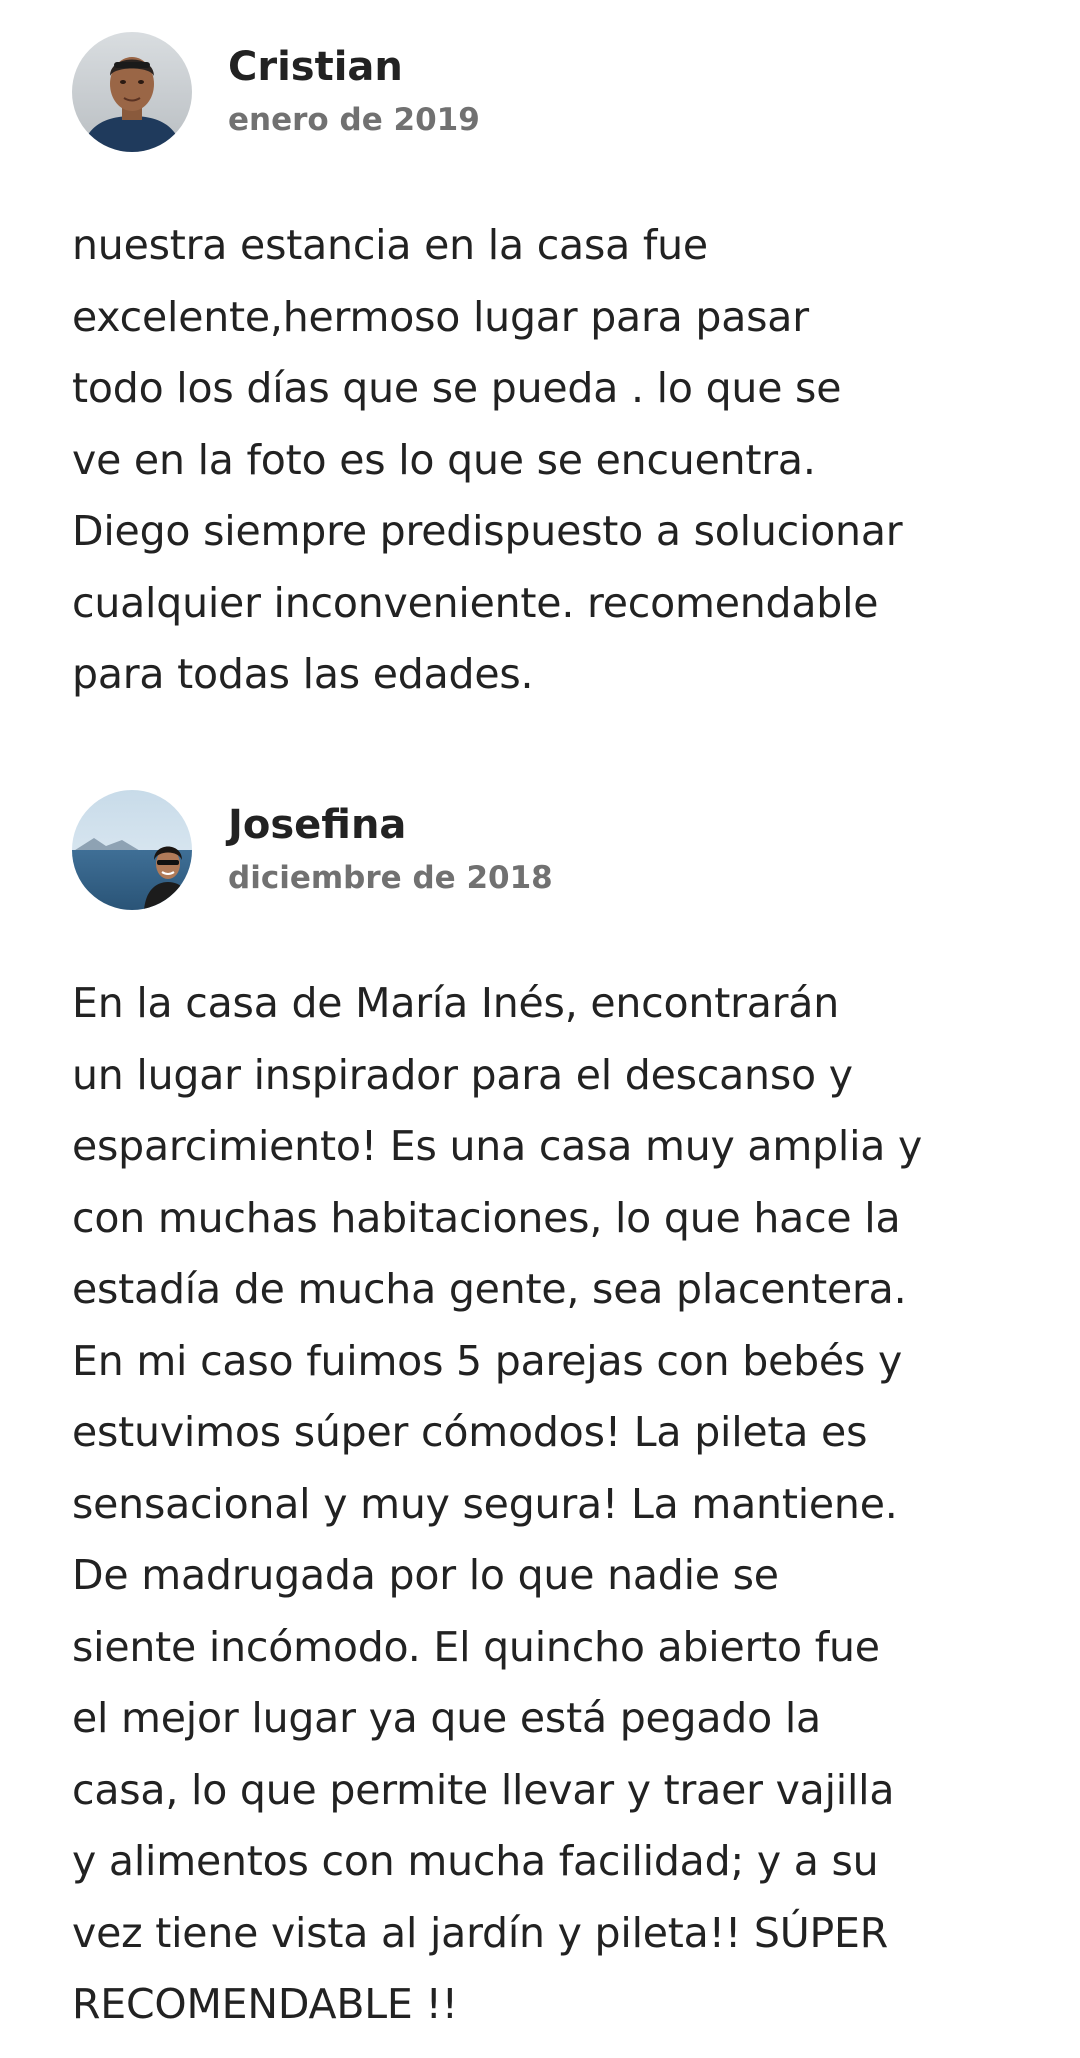  What do you see at coordinates (552, 92) in the screenshot?
I see `review-header: Cristian enero de 2019` at bounding box center [552, 92].